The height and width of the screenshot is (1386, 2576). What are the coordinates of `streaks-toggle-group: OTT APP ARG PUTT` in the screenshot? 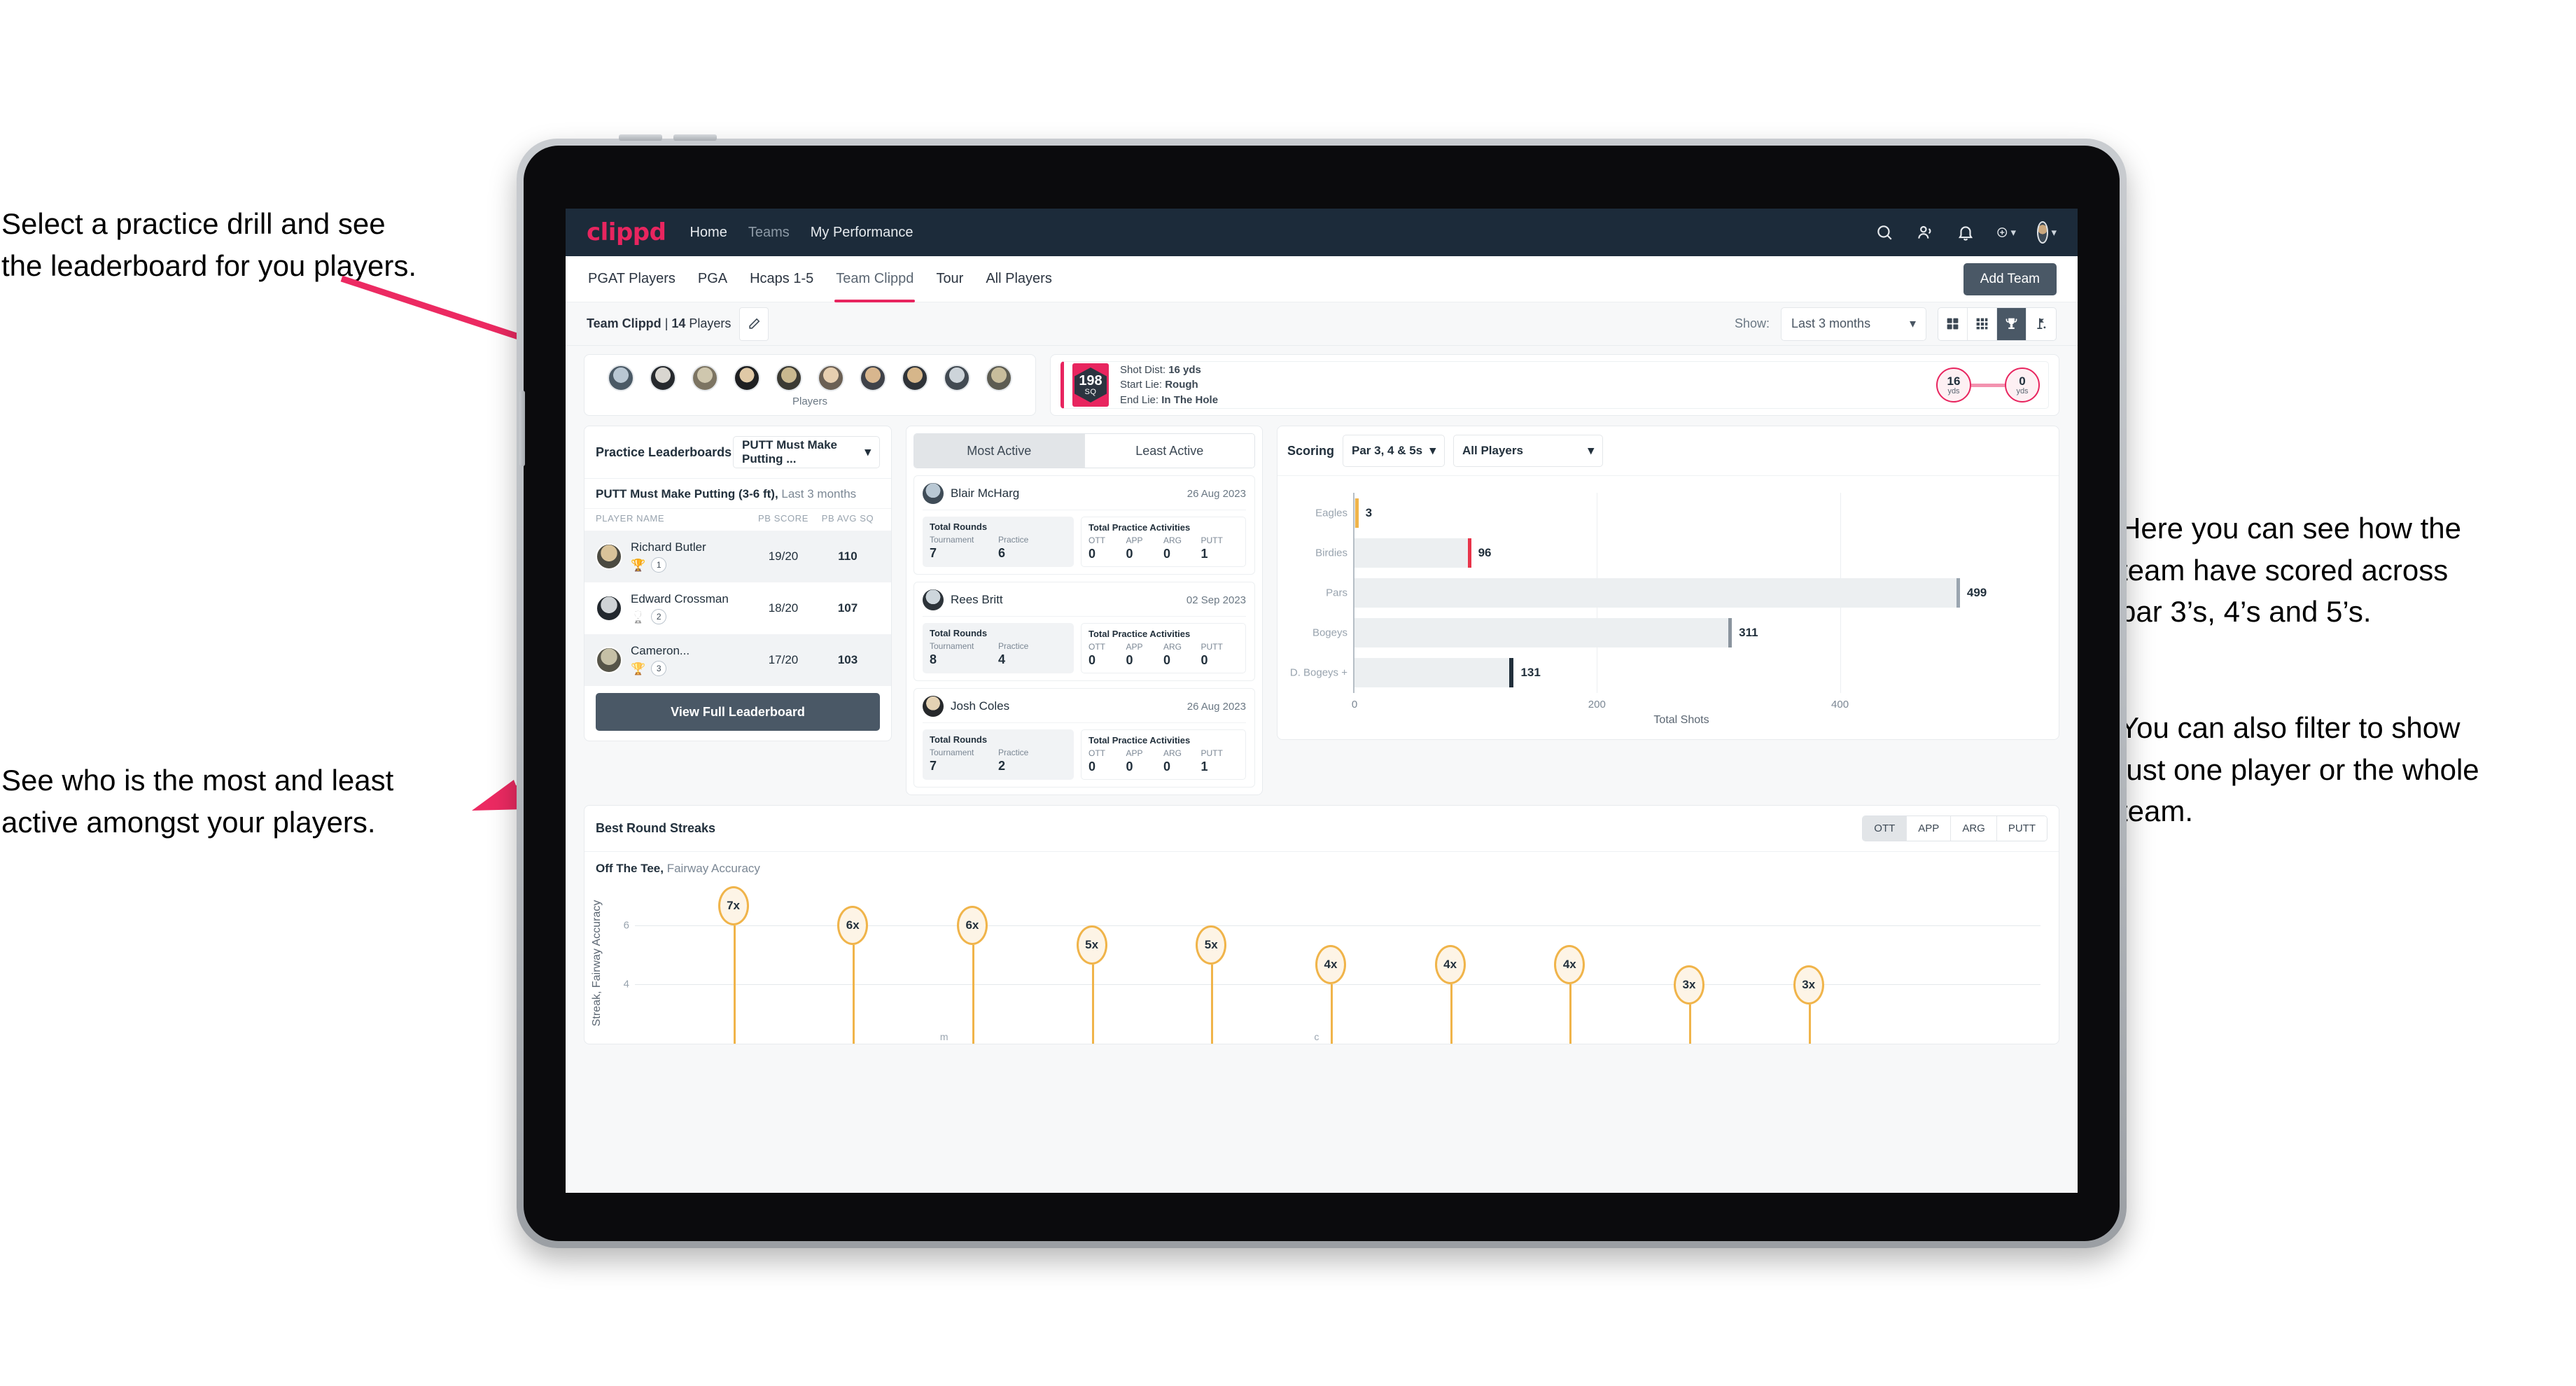 It's located at (1954, 828).